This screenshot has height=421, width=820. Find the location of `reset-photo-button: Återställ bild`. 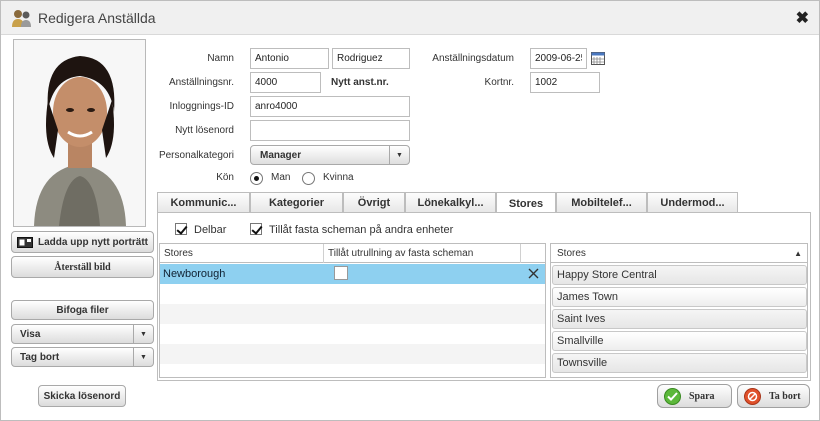

reset-photo-button: Återställ bild is located at coordinates (82, 267).